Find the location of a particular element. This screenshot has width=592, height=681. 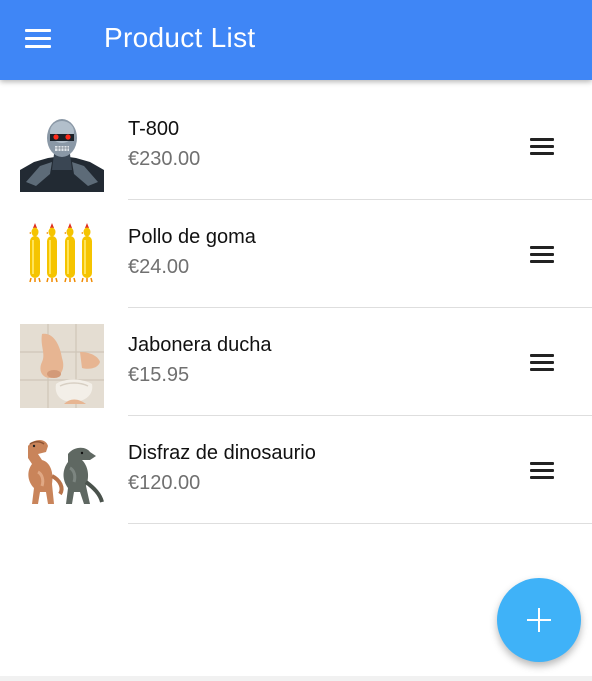

product-name: Pollo de goma is located at coordinates (192, 237).